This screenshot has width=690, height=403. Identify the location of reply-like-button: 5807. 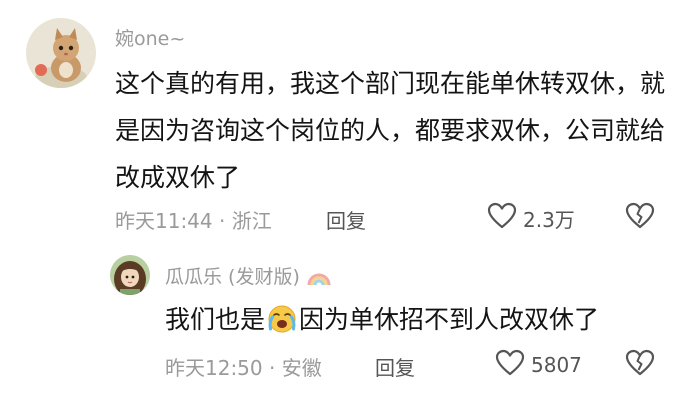
(538, 365).